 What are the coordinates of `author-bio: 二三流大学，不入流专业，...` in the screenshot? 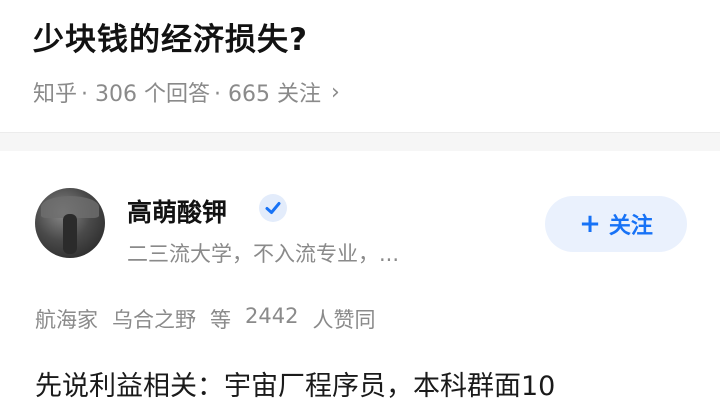 It's located at (263, 254).